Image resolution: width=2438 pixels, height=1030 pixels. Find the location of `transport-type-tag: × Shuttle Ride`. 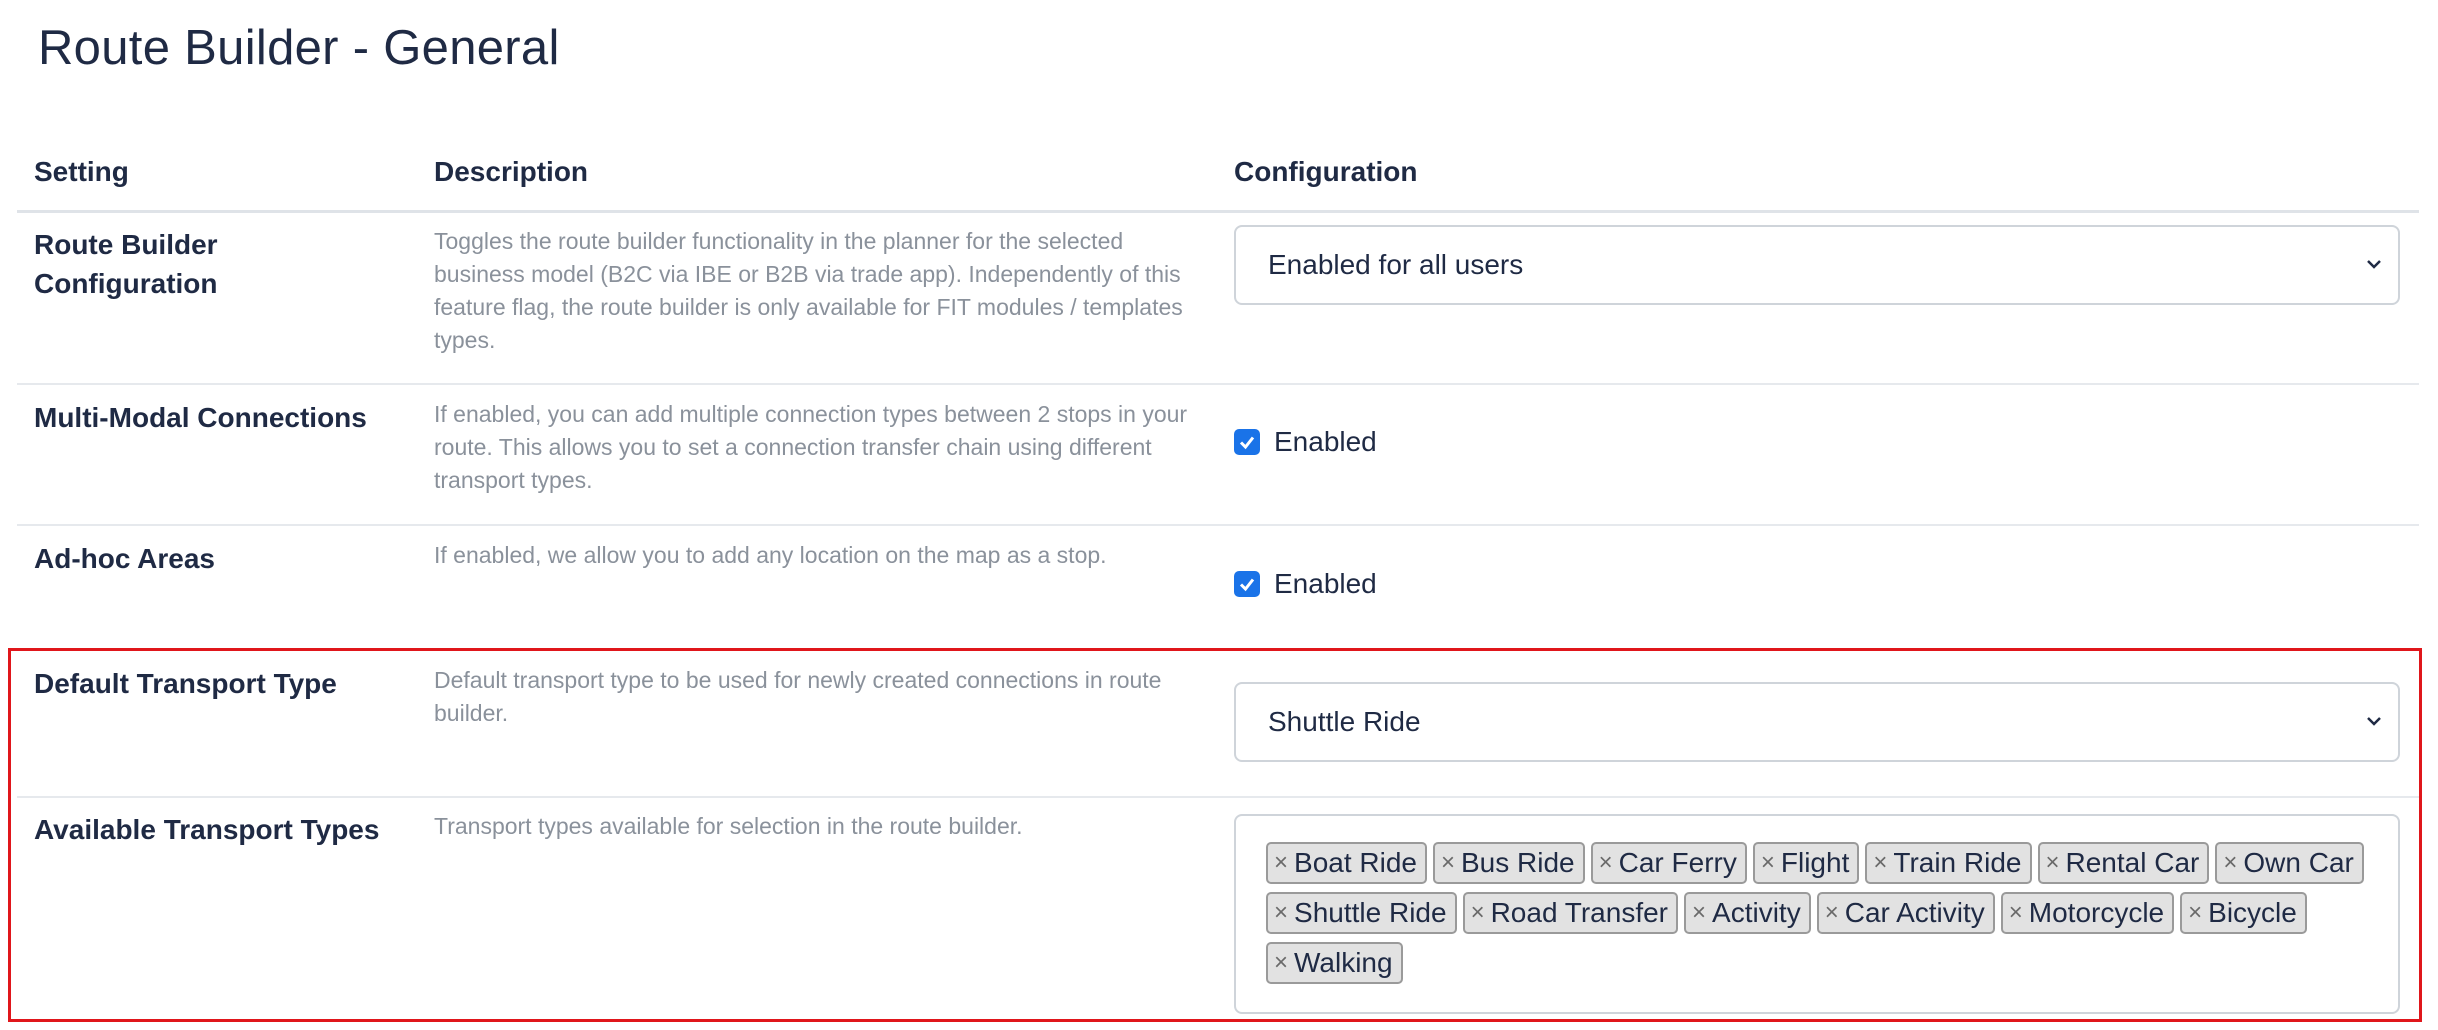

transport-type-tag: × Shuttle Ride is located at coordinates (1361, 913).